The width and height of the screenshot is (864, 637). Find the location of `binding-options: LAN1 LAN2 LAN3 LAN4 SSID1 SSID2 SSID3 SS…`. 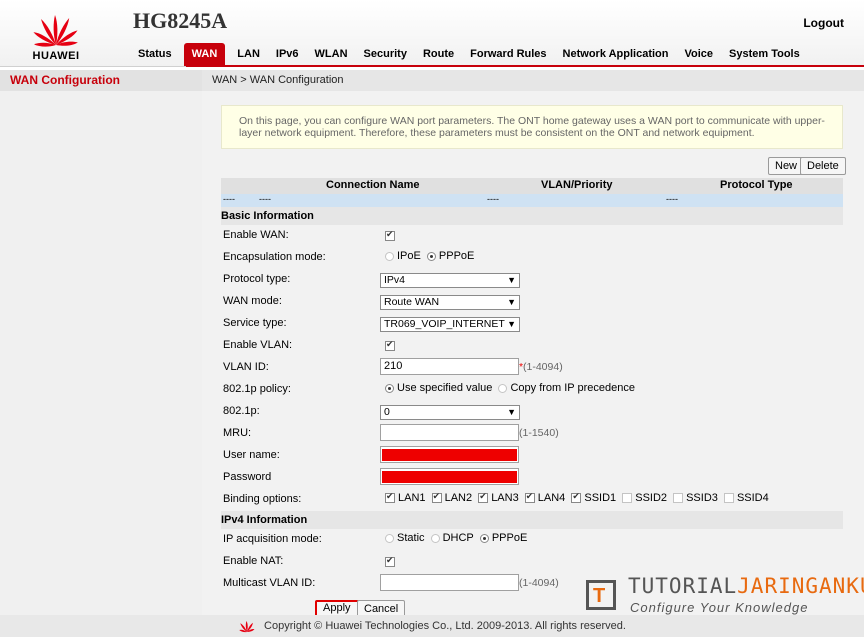

binding-options: LAN1 LAN2 LAN3 LAN4 SSID1 SSID2 SSID3 SS… is located at coordinates (578, 498).